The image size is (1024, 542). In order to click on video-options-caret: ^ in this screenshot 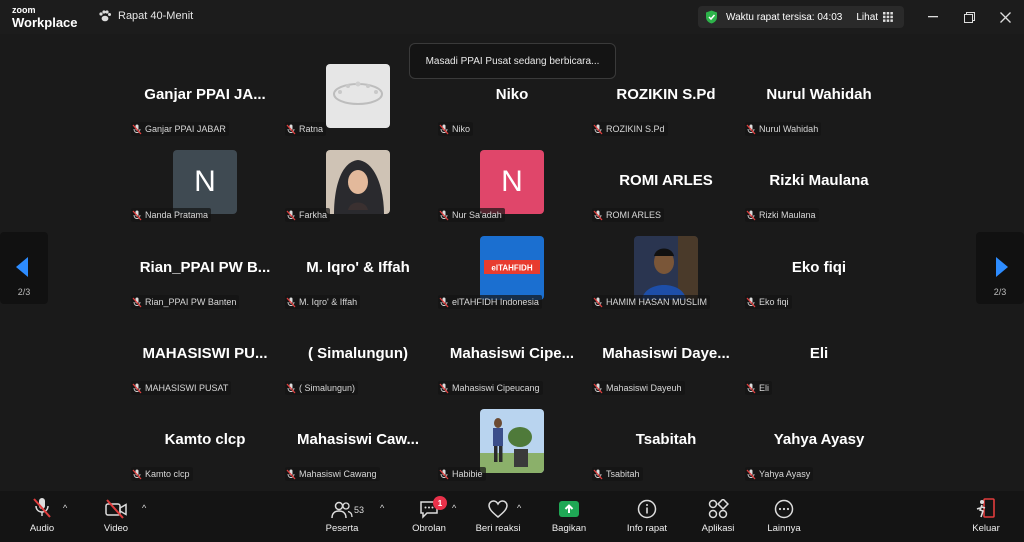, I will do `click(144, 508)`.